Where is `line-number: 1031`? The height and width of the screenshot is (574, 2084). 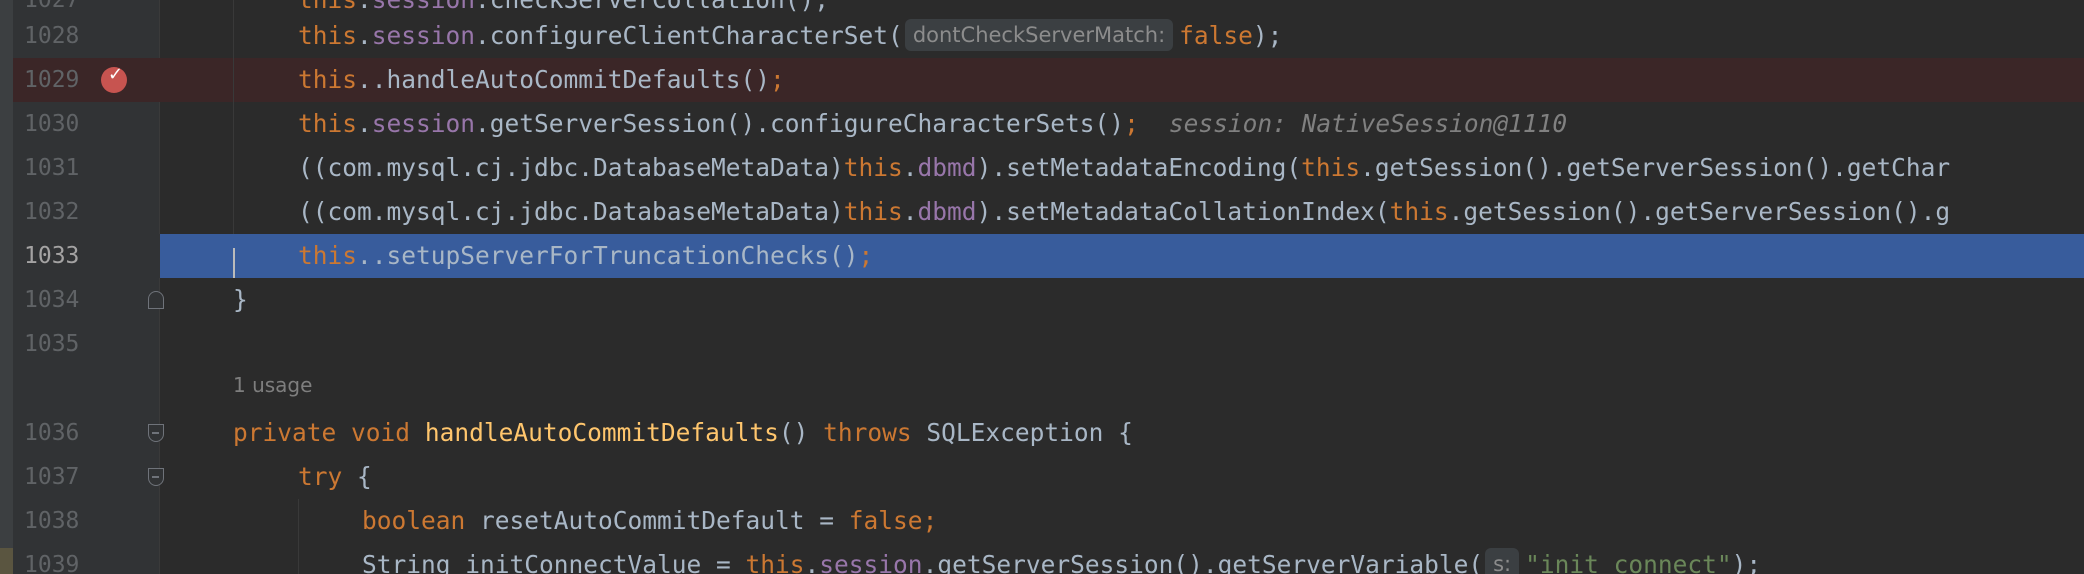 line-number: 1031 is located at coordinates (52, 168).